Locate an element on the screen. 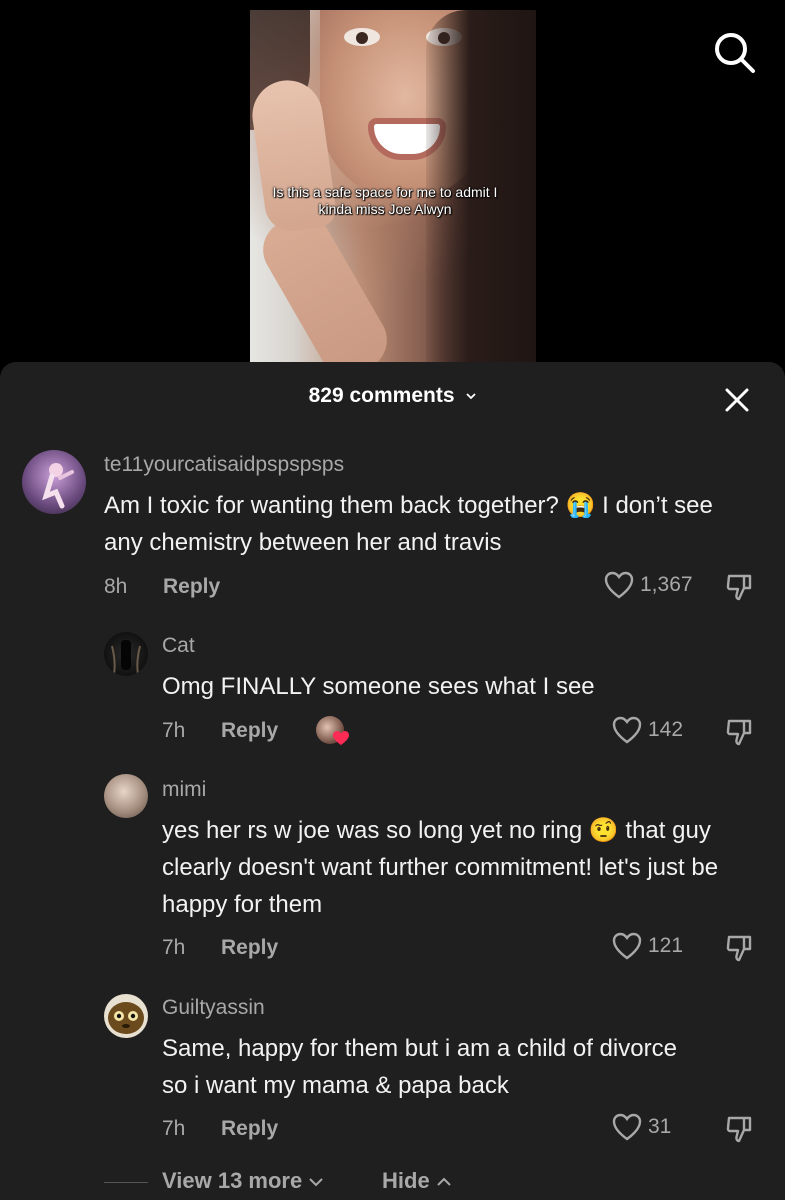 Image resolution: width=785 pixels, height=1200 pixels. comments-count-label: 829 comments is located at coordinates (381, 395).